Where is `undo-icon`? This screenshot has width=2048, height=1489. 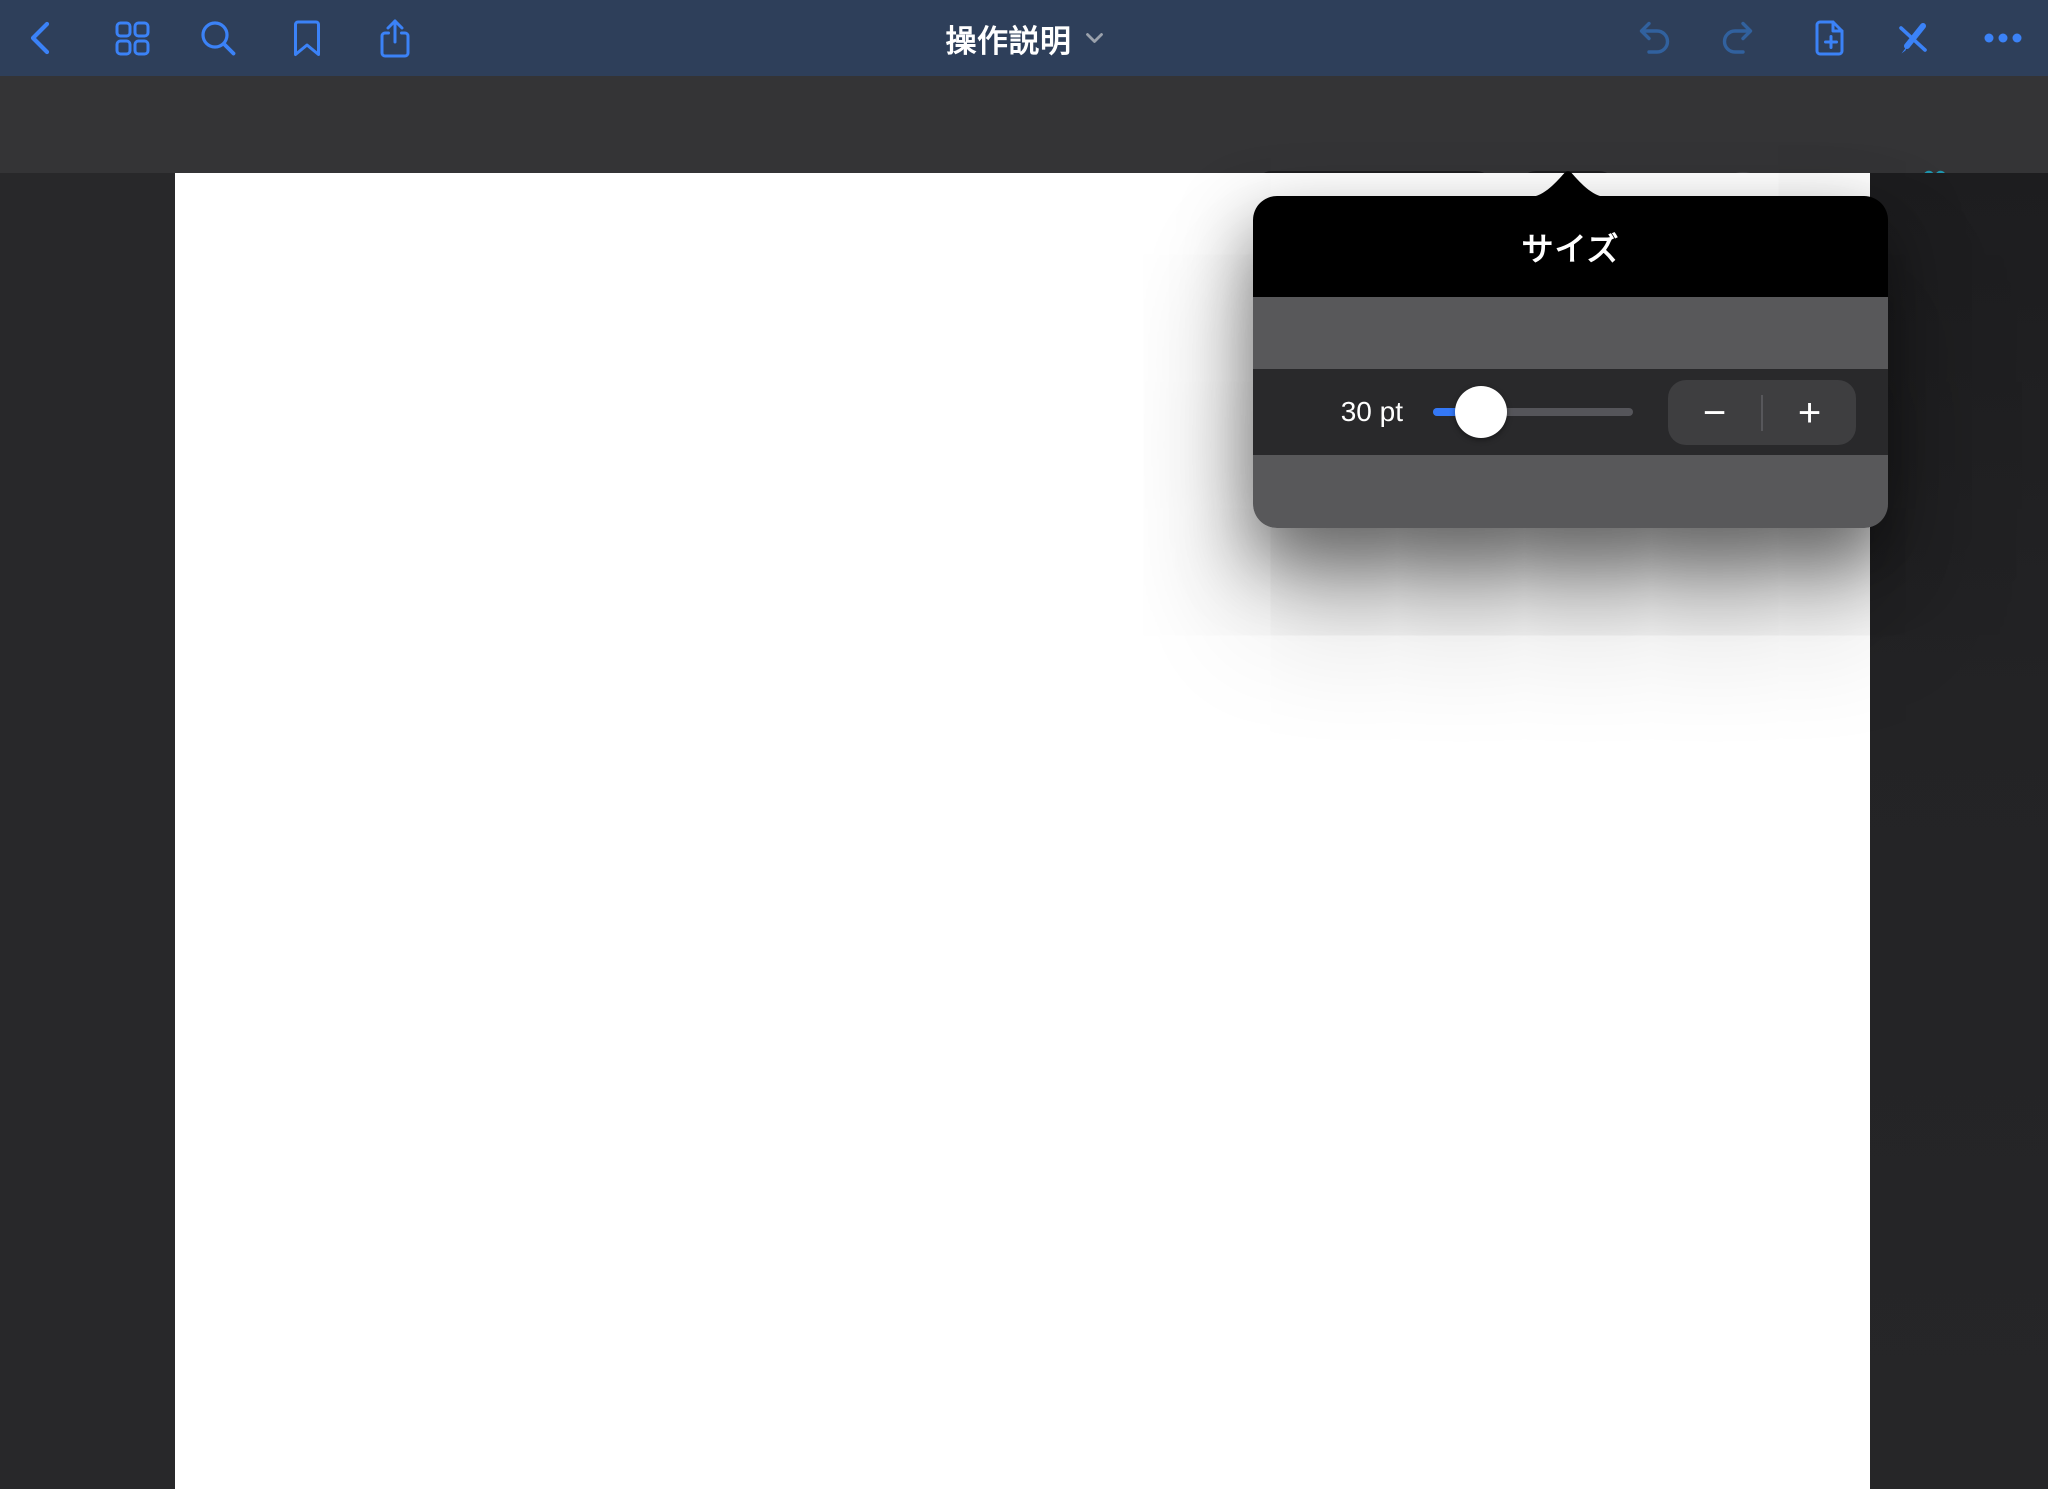 undo-icon is located at coordinates (1652, 38).